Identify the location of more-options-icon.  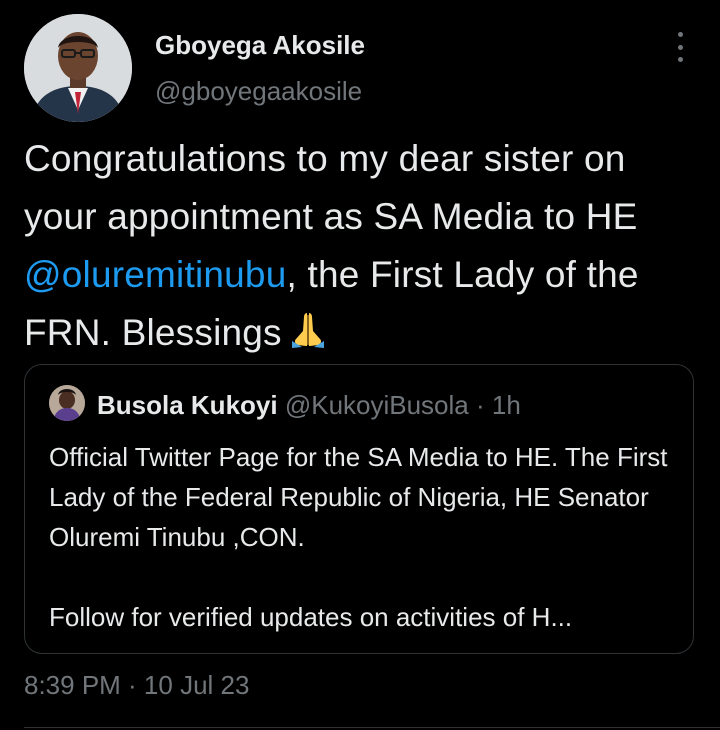
(680, 47).